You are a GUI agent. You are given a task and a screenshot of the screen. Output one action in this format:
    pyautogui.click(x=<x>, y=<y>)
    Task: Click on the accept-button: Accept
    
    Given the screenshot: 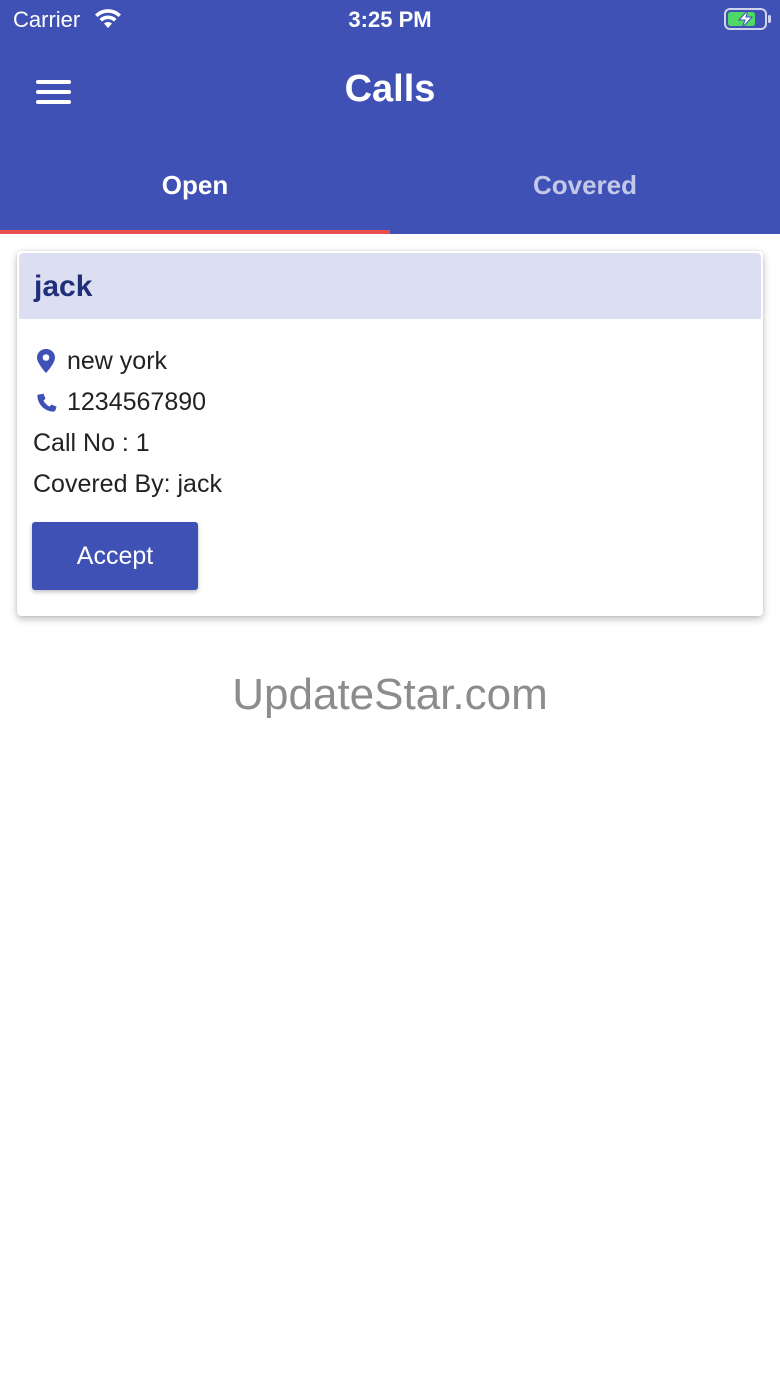 What is the action you would take?
    pyautogui.click(x=115, y=556)
    